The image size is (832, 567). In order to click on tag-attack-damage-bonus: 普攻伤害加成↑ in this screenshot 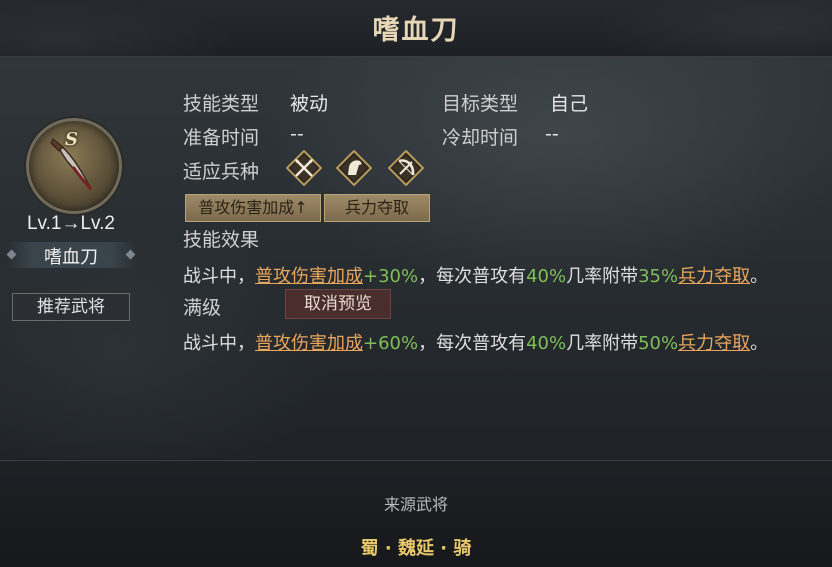, I will do `click(253, 208)`.